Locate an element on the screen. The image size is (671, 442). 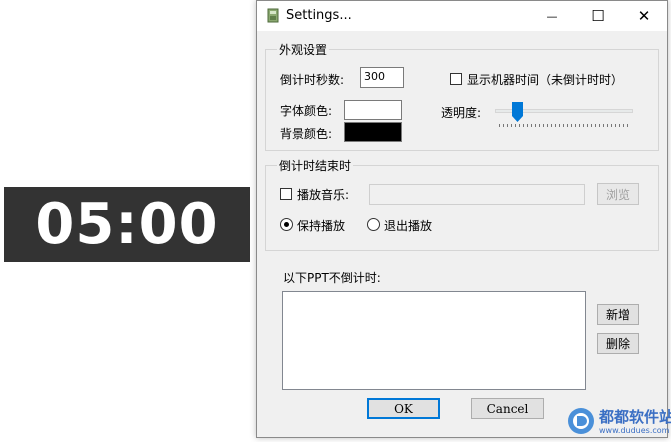
end-action-group-label: 倒计时结束时 is located at coordinates (315, 165).